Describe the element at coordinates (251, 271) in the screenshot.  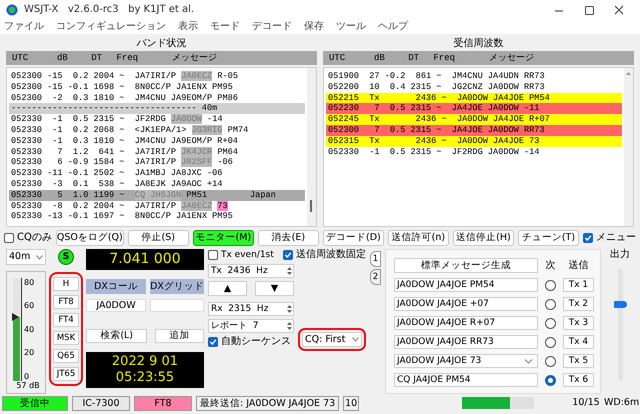
I see `tx-frequency-spinbox: Tx 2436 Hz` at that location.